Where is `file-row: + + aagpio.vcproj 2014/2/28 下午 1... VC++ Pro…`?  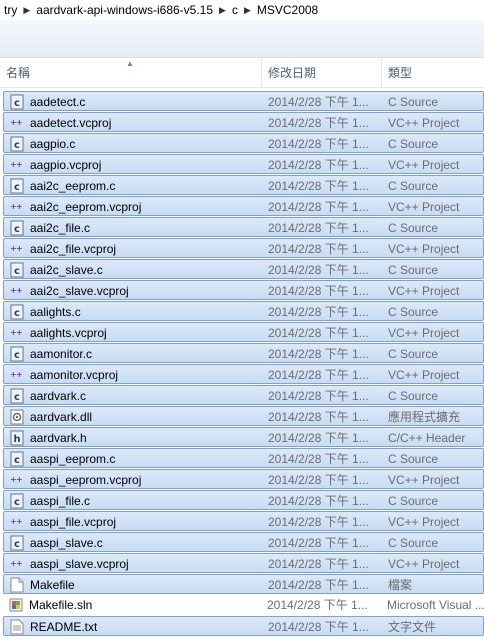
file-row: + + aagpio.vcproj 2014/2/28 下午 1... VC++ Pro… is located at coordinates (243, 164).